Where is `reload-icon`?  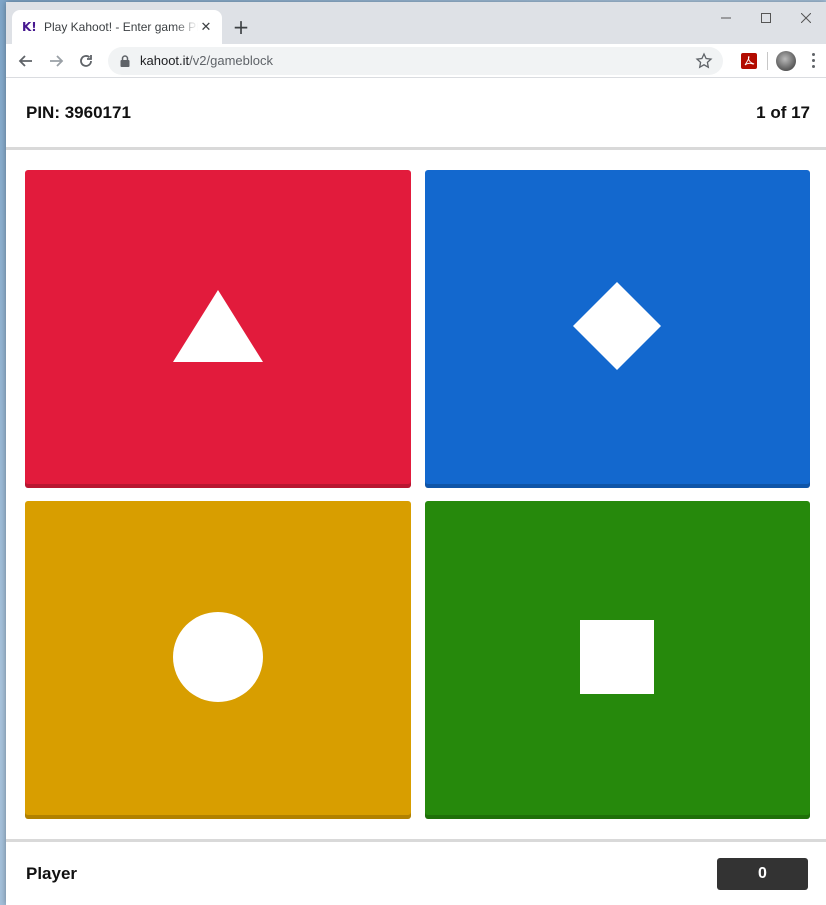 reload-icon is located at coordinates (86, 60).